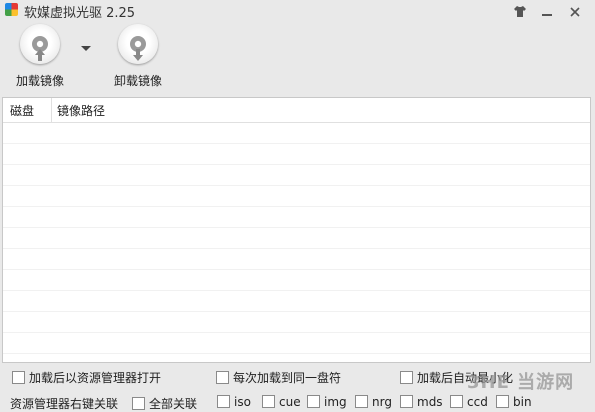  What do you see at coordinates (11, 9) in the screenshot?
I see `app-icon` at bounding box center [11, 9].